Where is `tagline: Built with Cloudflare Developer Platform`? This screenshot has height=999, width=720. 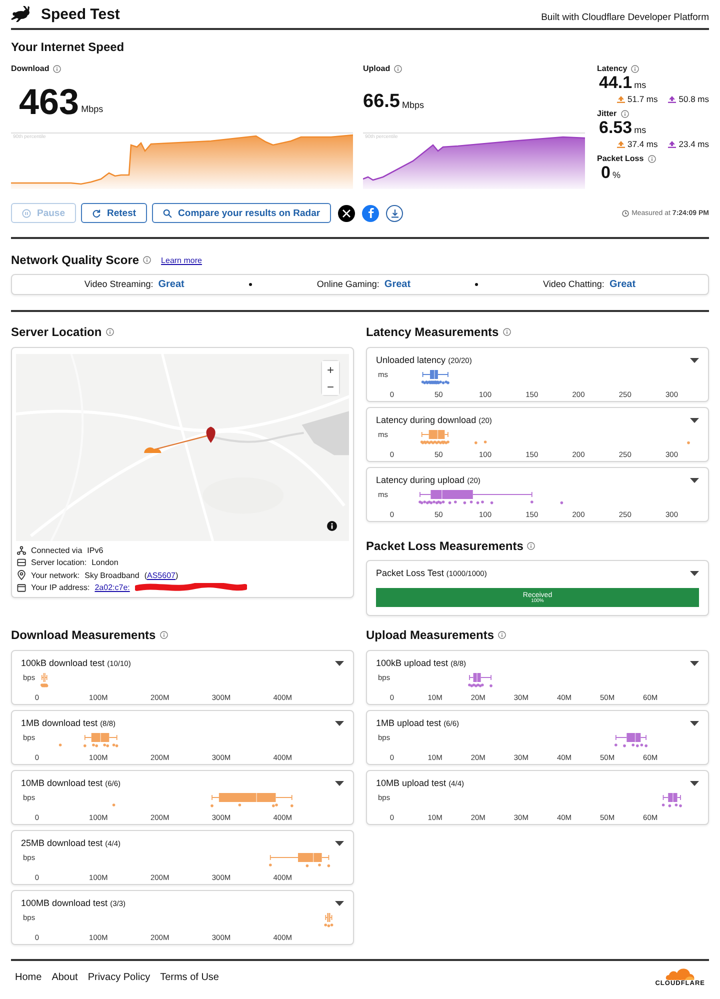
tagline: Built with Cloudflare Developer Platform is located at coordinates (625, 16).